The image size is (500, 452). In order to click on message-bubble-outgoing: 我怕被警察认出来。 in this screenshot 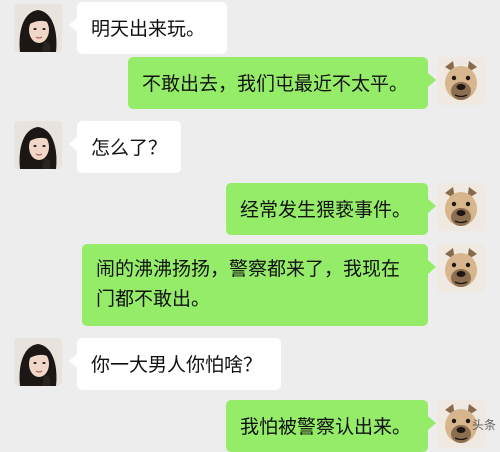, I will do `click(327, 426)`.